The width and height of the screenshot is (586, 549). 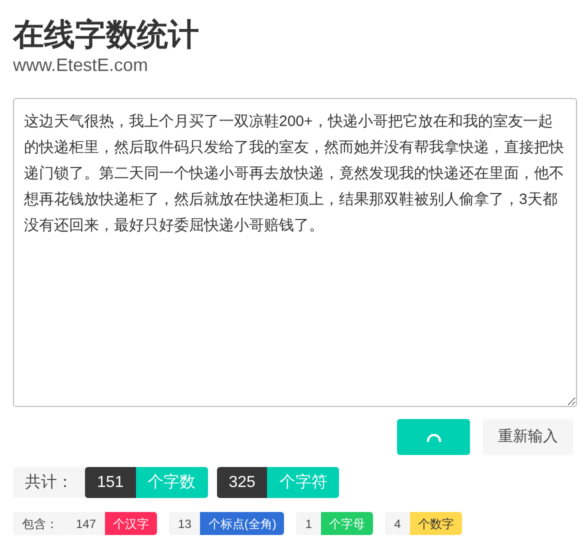 What do you see at coordinates (347, 523) in the screenshot?
I see `unit-tag: 个字母` at bounding box center [347, 523].